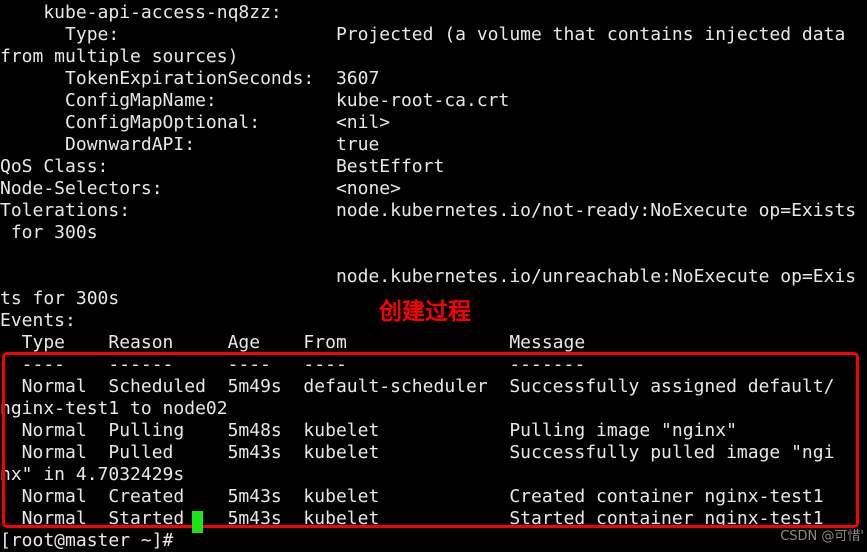  Describe the element at coordinates (822, 536) in the screenshot. I see `csdn-watermark: CSDN @可惜'` at that location.